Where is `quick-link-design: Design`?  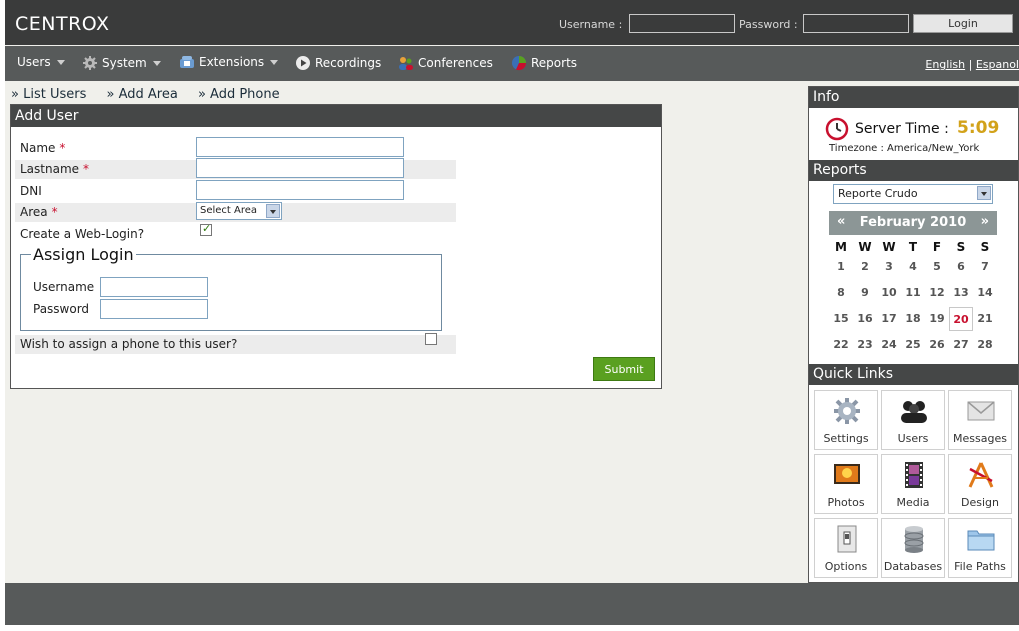 quick-link-design: Design is located at coordinates (980, 484).